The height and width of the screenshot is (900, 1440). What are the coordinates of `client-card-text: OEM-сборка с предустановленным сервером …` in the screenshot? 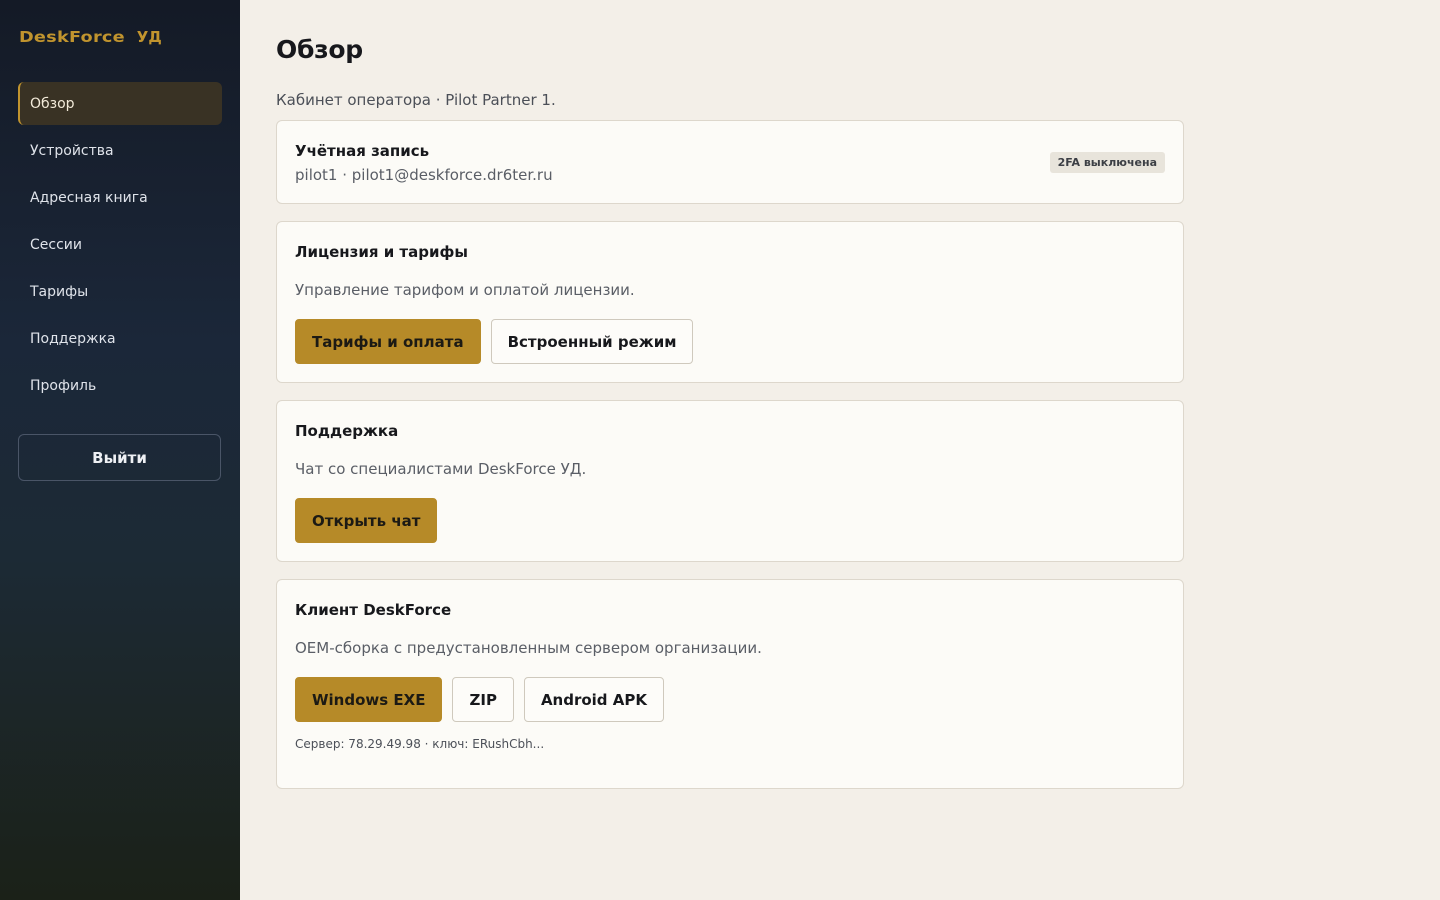 It's located at (528, 648).